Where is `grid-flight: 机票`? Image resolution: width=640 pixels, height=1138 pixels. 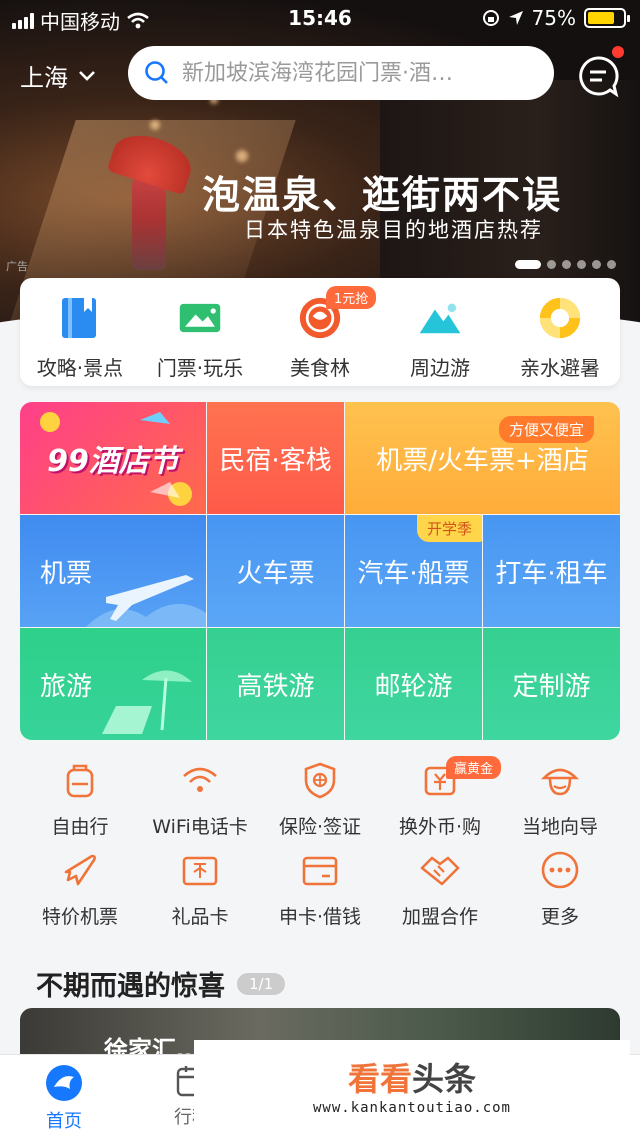 grid-flight: 机票 is located at coordinates (113, 571).